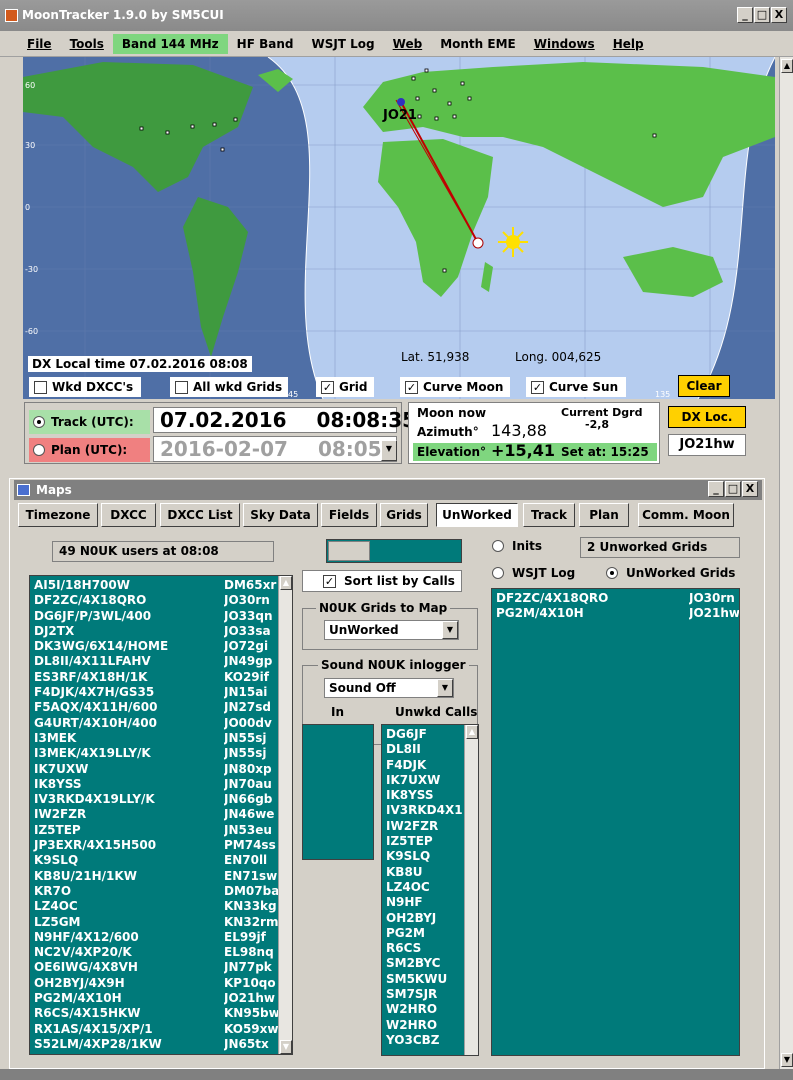  I want to click on tab-track: Track, so click(549, 515).